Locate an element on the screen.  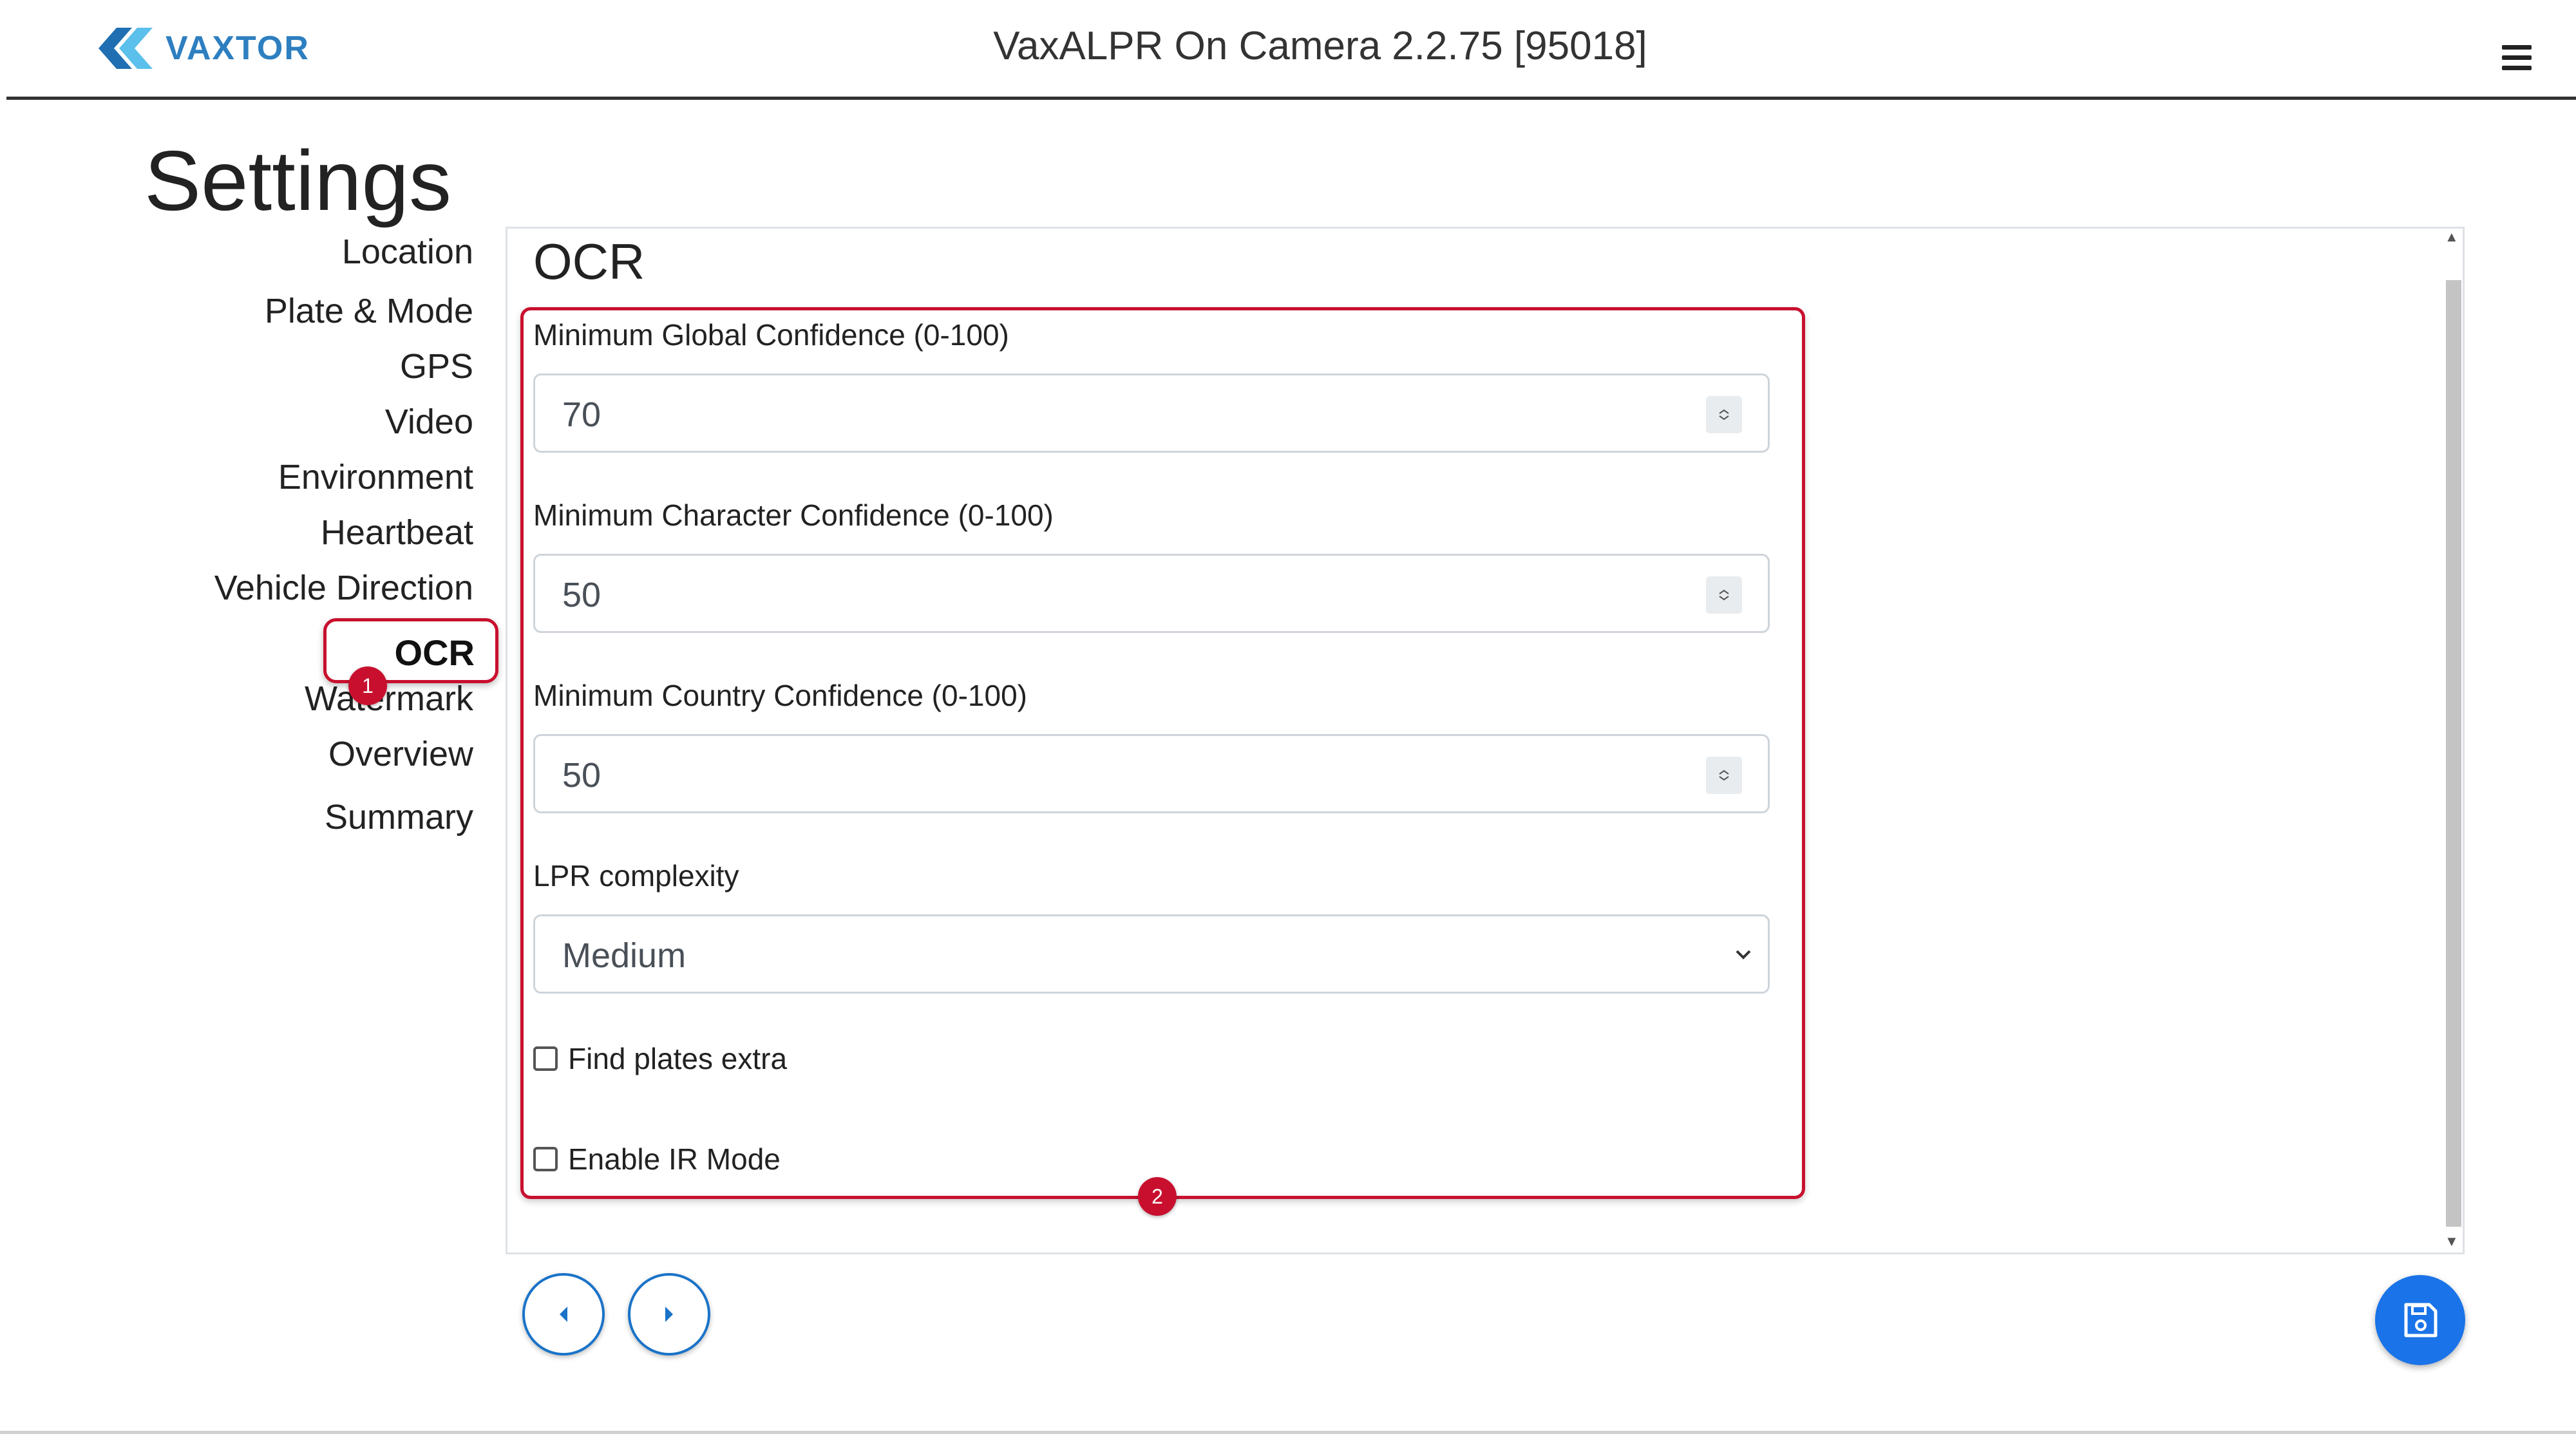
nav-item-ocr: OCR is located at coordinates (411, 651).